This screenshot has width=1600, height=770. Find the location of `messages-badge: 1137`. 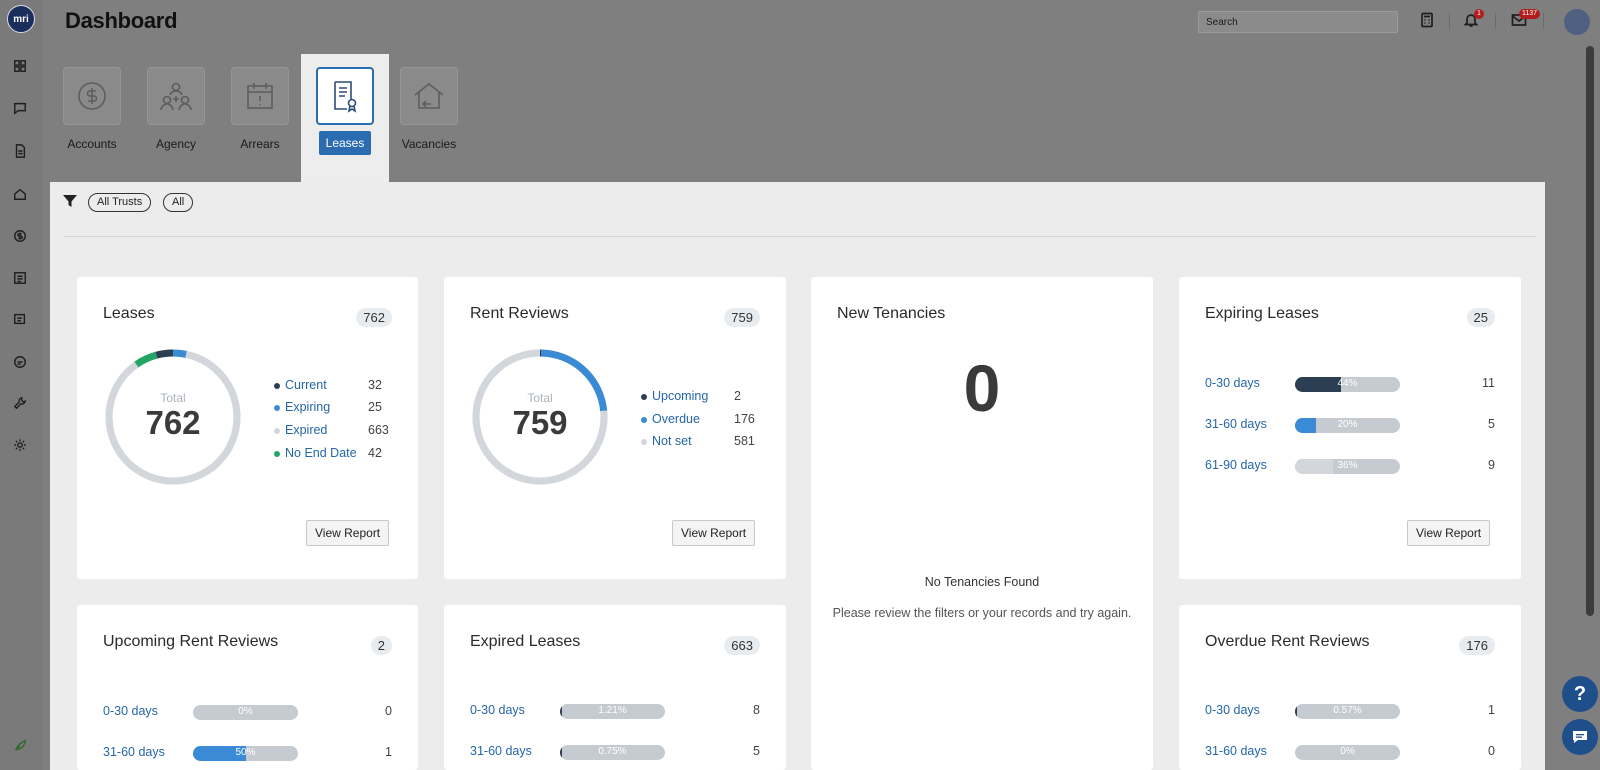

messages-badge: 1137 is located at coordinates (1530, 14).